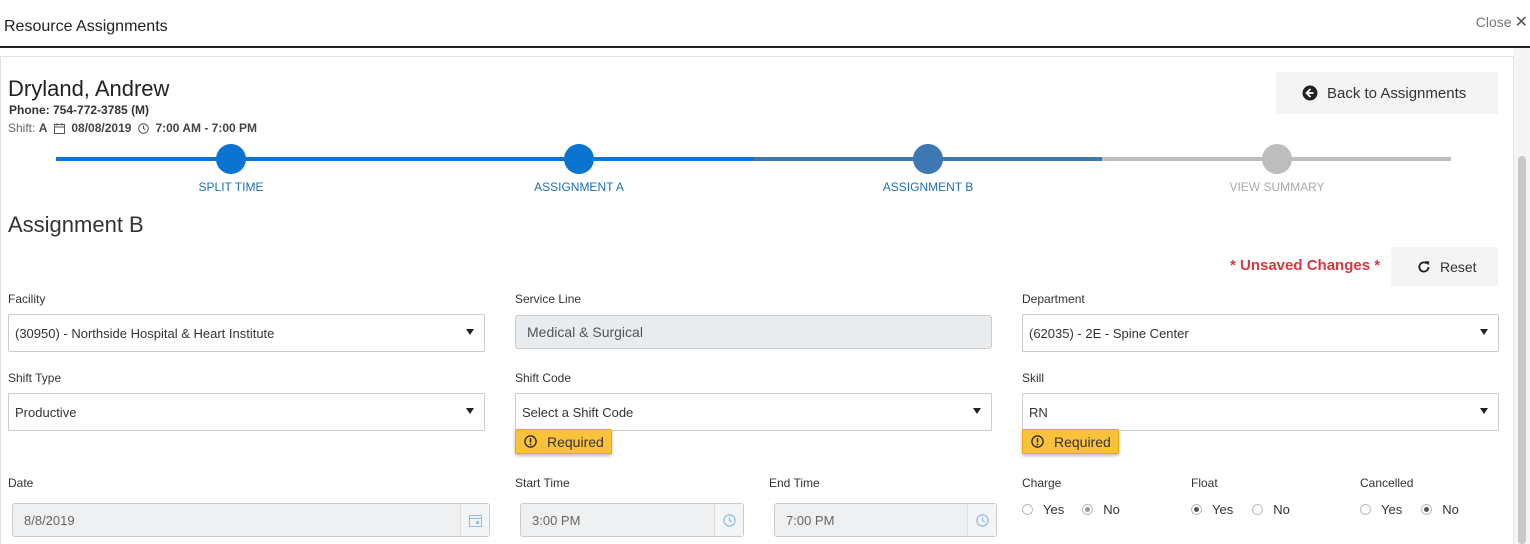 This screenshot has width=1530, height=544. What do you see at coordinates (1027, 509) in the screenshot?
I see `charge-yes-radio` at bounding box center [1027, 509].